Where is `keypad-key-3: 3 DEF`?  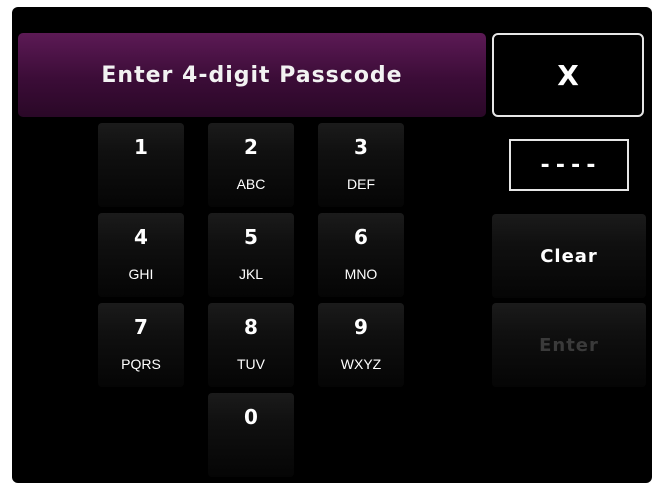
keypad-key-3: 3 DEF is located at coordinates (361, 165).